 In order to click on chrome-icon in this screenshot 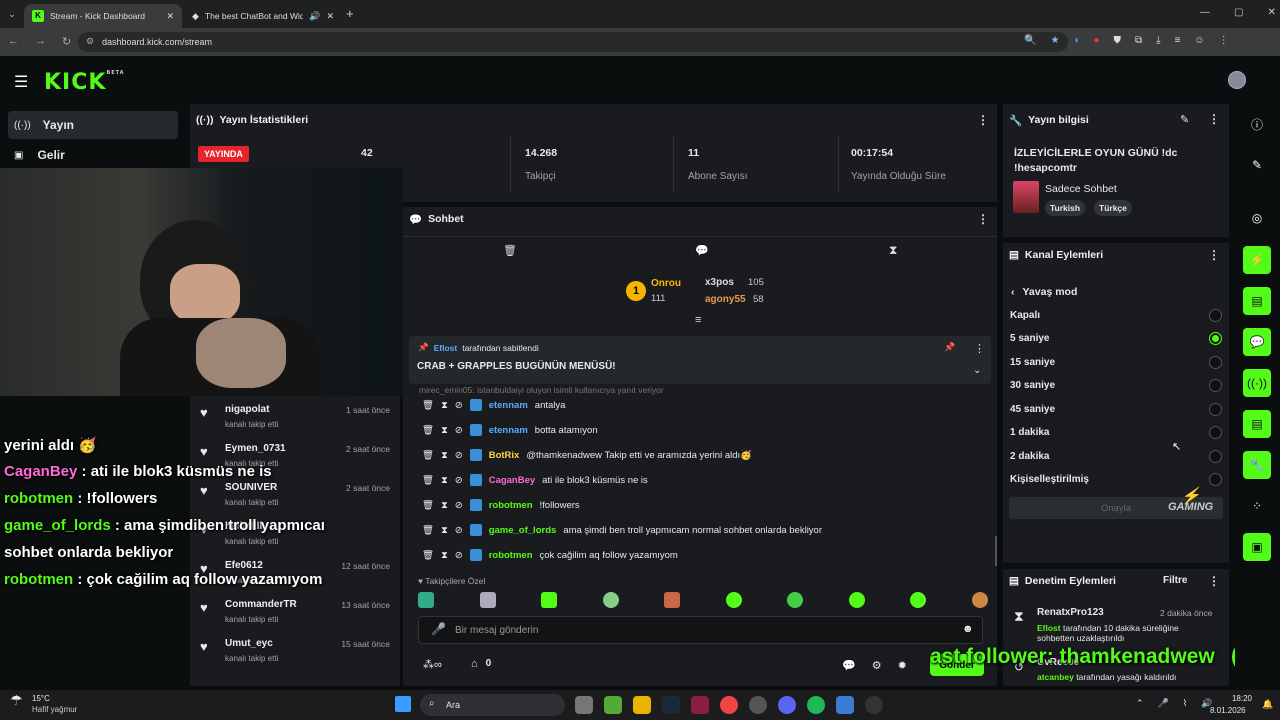, I will do `click(729, 705)`.